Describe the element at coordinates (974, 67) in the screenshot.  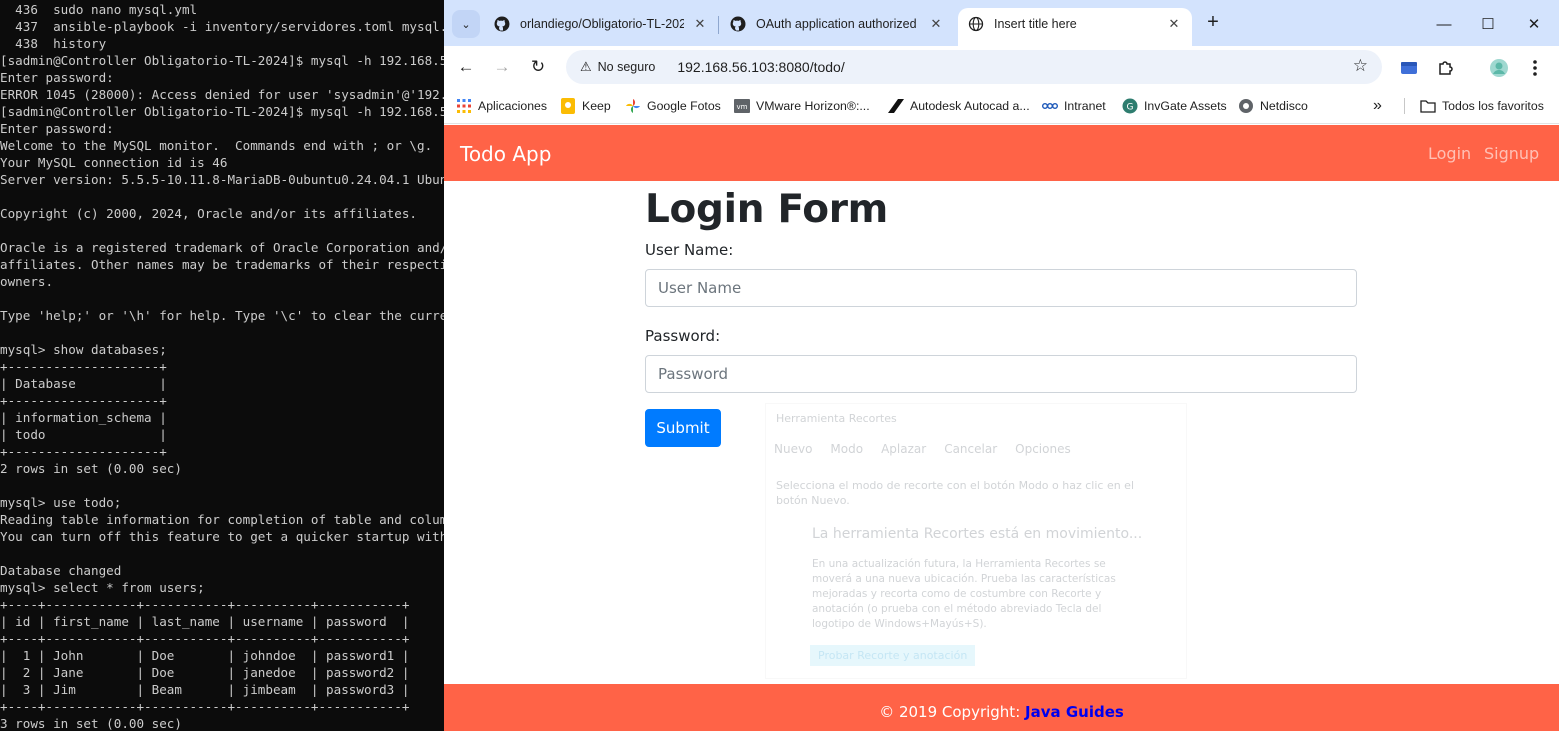
I see `address-bar: ⚠ No seguro 192.168.56.103:8080/todo/ ☆` at that location.